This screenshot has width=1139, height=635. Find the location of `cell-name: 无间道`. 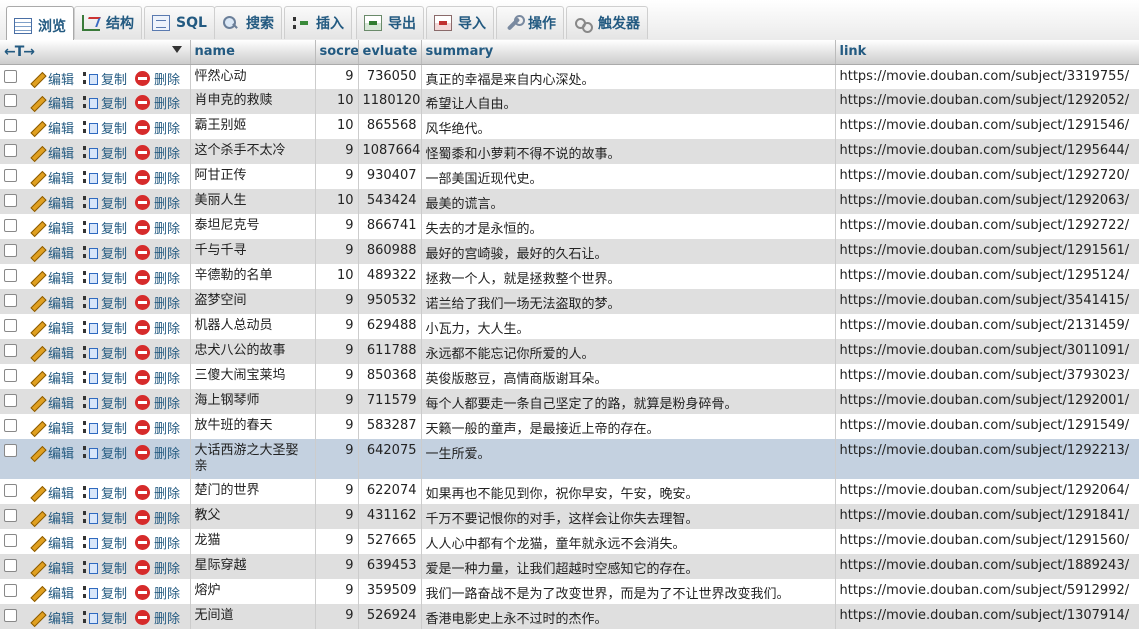

cell-name: 无间道 is located at coordinates (253, 616).